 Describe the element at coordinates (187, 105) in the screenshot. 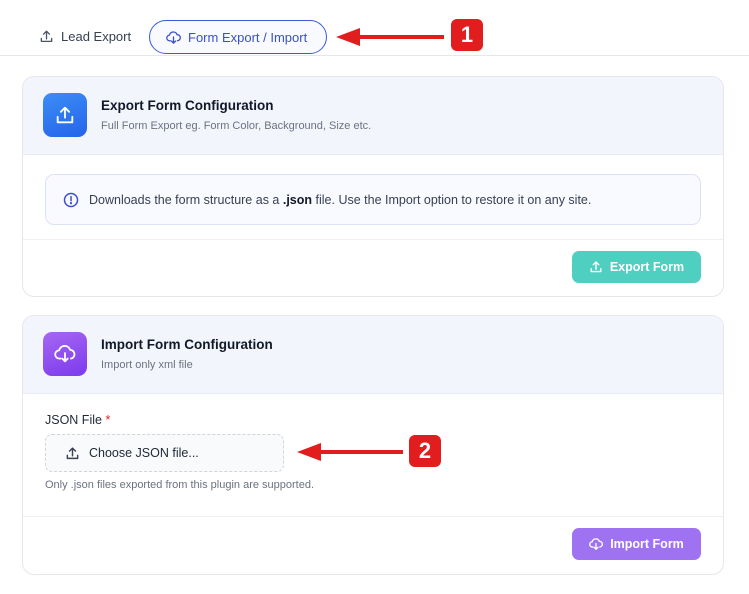

I see `export-card-title: Export Form Configuration` at that location.